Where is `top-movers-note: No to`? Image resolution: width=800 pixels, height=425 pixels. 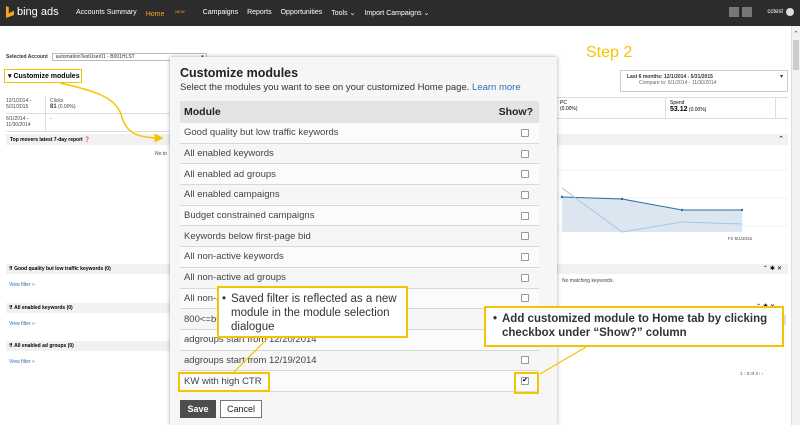 top-movers-note: No to is located at coordinates (161, 154).